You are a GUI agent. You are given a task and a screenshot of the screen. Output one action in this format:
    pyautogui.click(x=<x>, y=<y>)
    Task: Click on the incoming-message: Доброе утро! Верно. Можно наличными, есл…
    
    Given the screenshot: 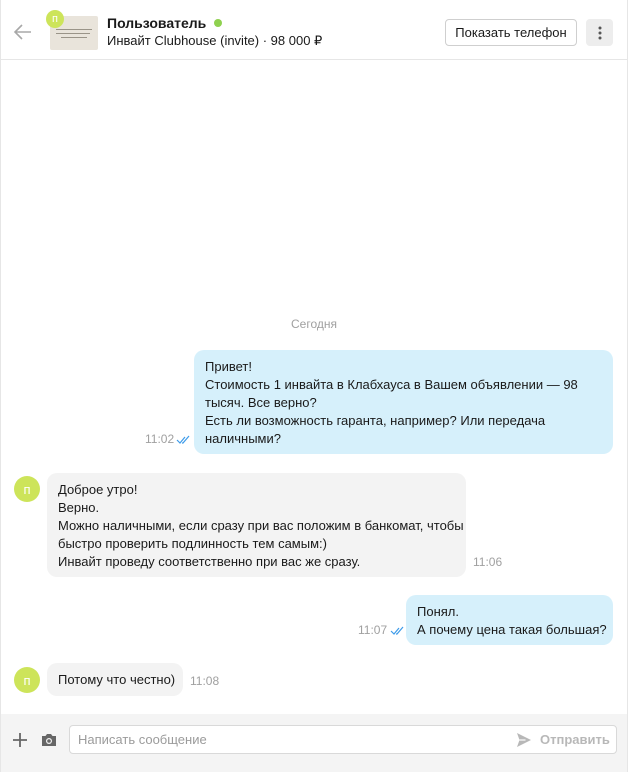 What is the action you would take?
    pyautogui.click(x=256, y=525)
    